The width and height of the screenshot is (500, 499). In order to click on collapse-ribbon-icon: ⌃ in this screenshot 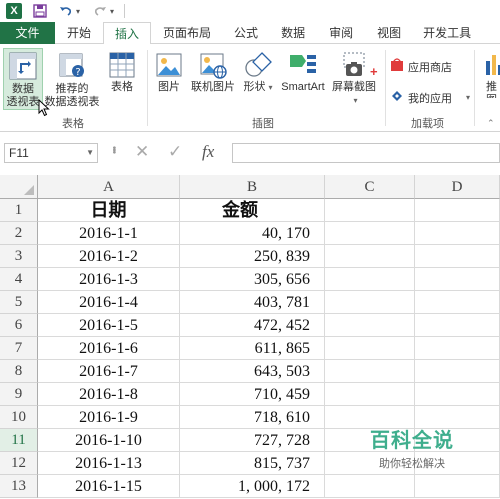, I will do `click(491, 123)`.